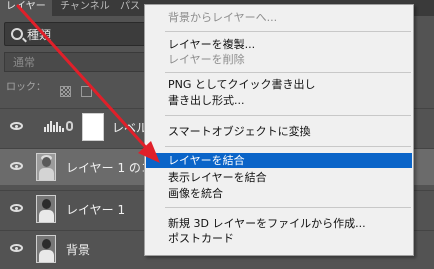  Describe the element at coordinates (130, 8) in the screenshot. I see `tab-paths: パス` at that location.